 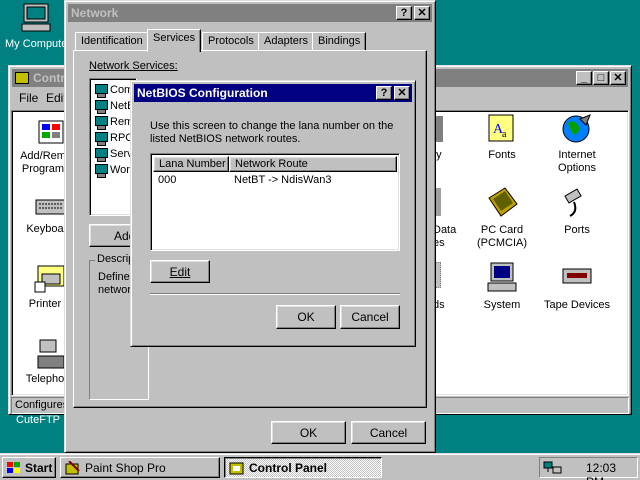 I want to click on lana-number-cell: 000, so click(x=167, y=180).